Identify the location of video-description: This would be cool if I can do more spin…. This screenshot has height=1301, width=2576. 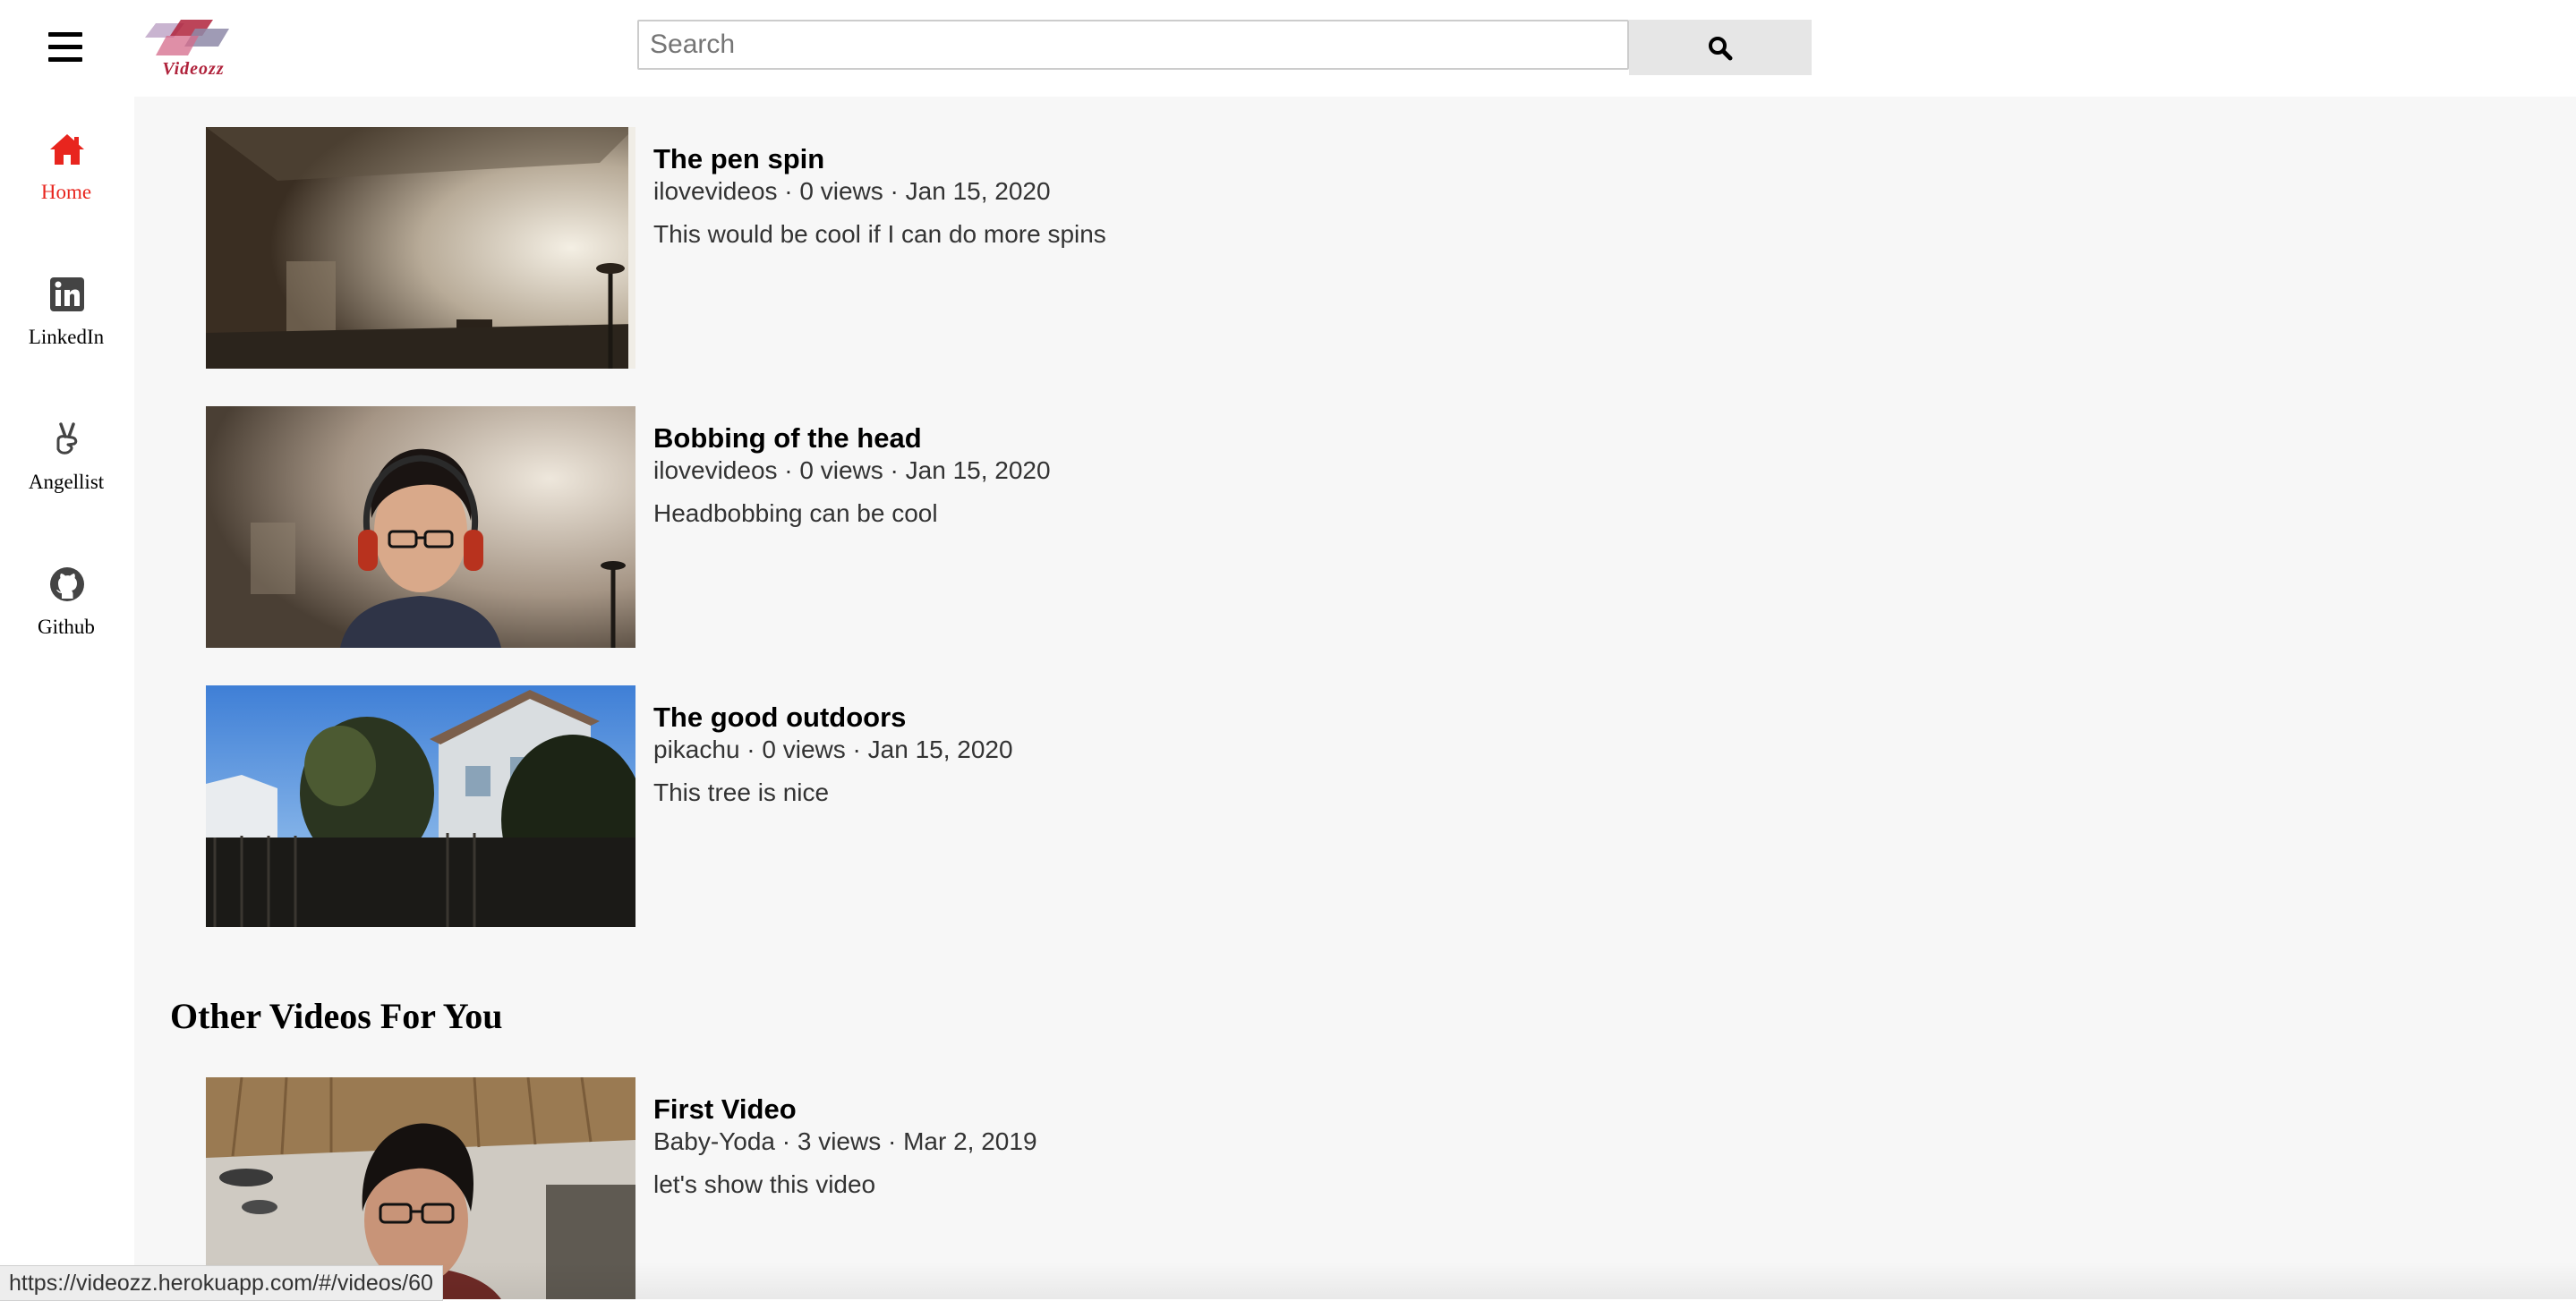
(879, 234).